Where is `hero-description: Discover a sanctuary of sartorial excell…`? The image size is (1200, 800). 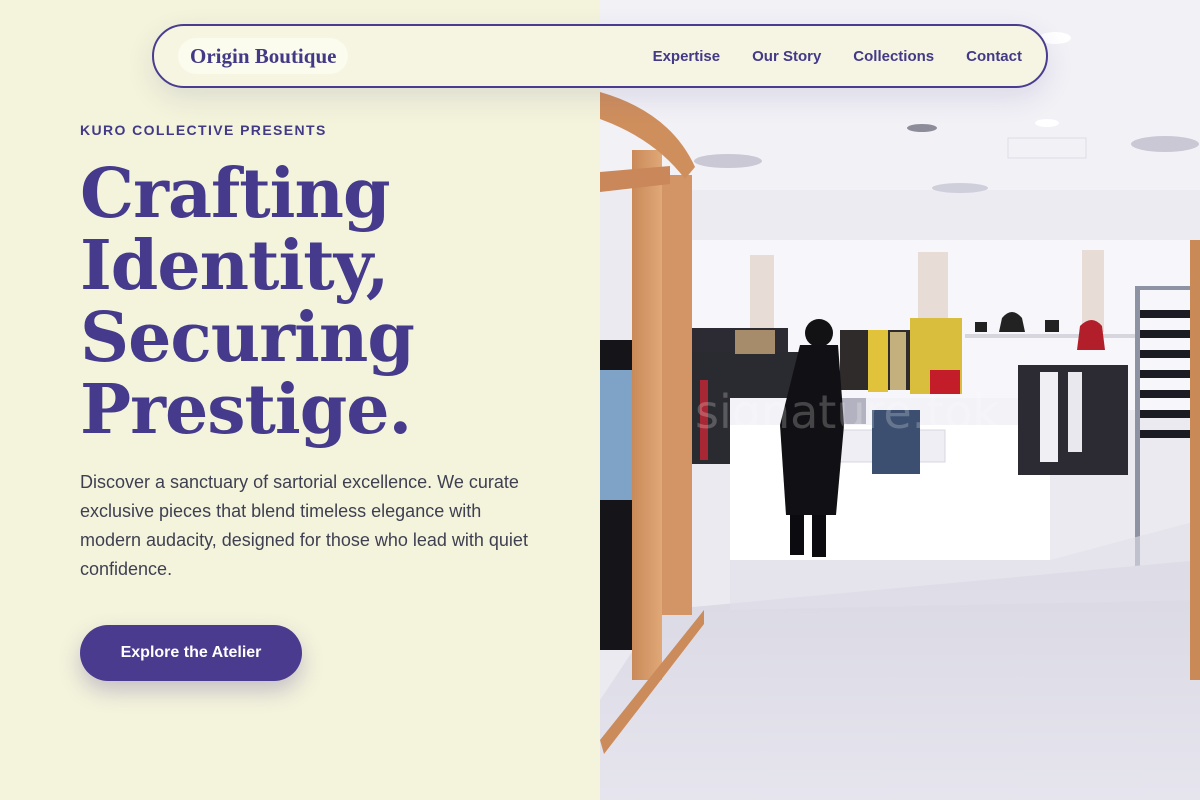
hero-description: Discover a sanctuary of sartorial excell… is located at coordinates (304, 525).